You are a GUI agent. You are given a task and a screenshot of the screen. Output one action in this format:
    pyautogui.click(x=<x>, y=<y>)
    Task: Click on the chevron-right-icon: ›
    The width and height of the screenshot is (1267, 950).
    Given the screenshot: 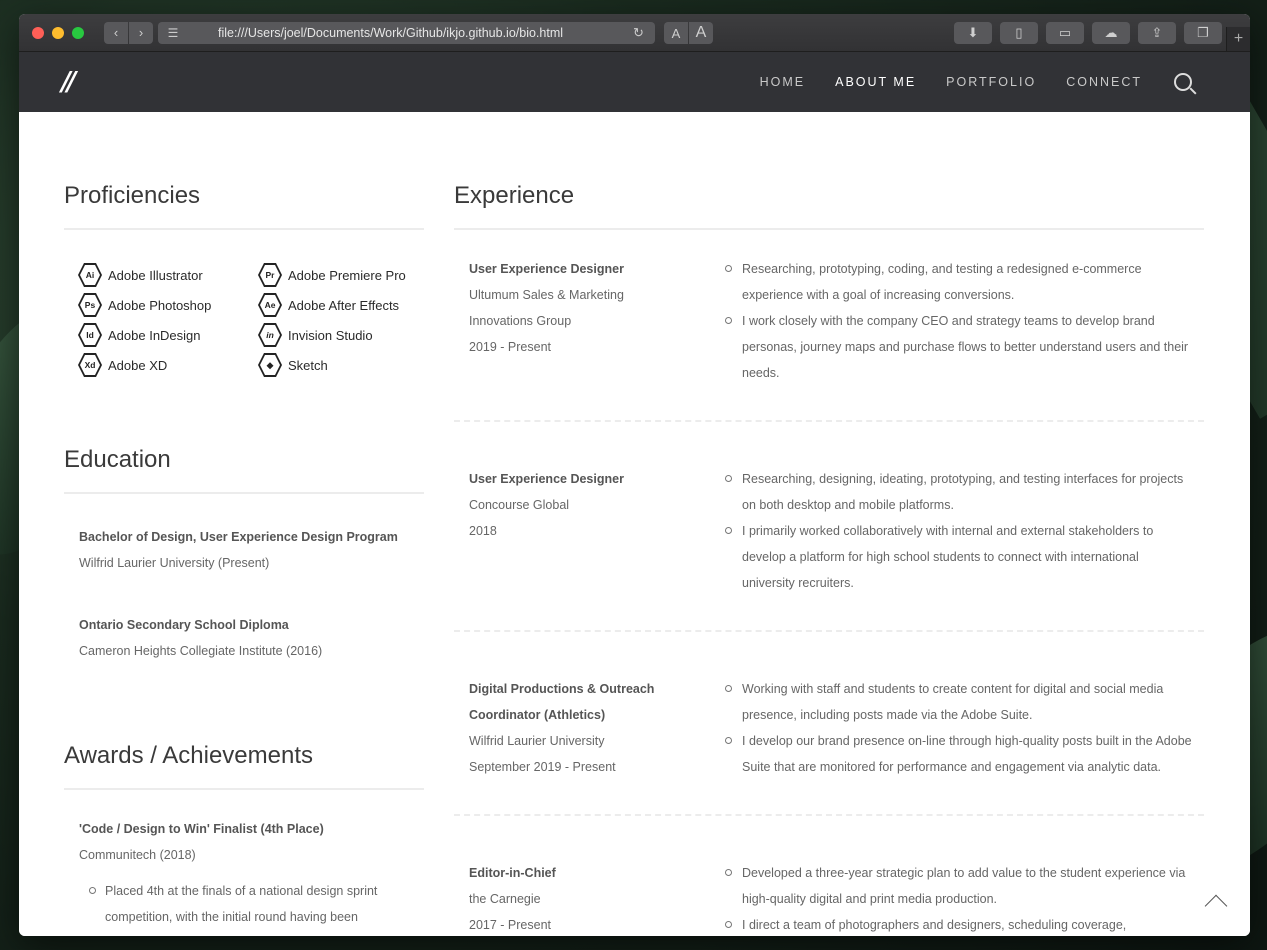 What is the action you would take?
    pyautogui.click(x=141, y=32)
    